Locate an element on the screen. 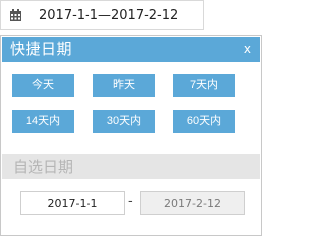 The height and width of the screenshot is (240, 320). last-7-days-button: 7天内 is located at coordinates (204, 85).